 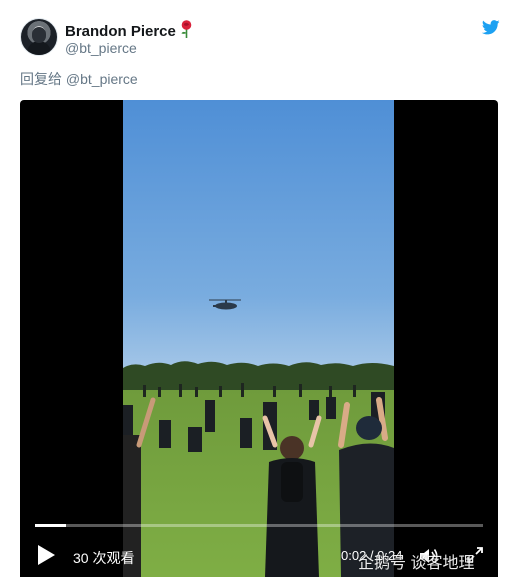 I want to click on progress-track, so click(x=259, y=525).